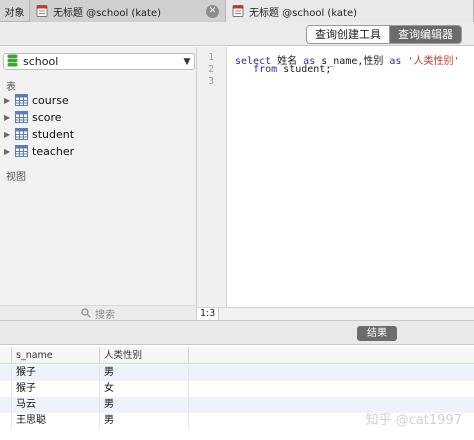 The height and width of the screenshot is (440, 474). I want to click on table-cell: 王思聪, so click(56, 421).